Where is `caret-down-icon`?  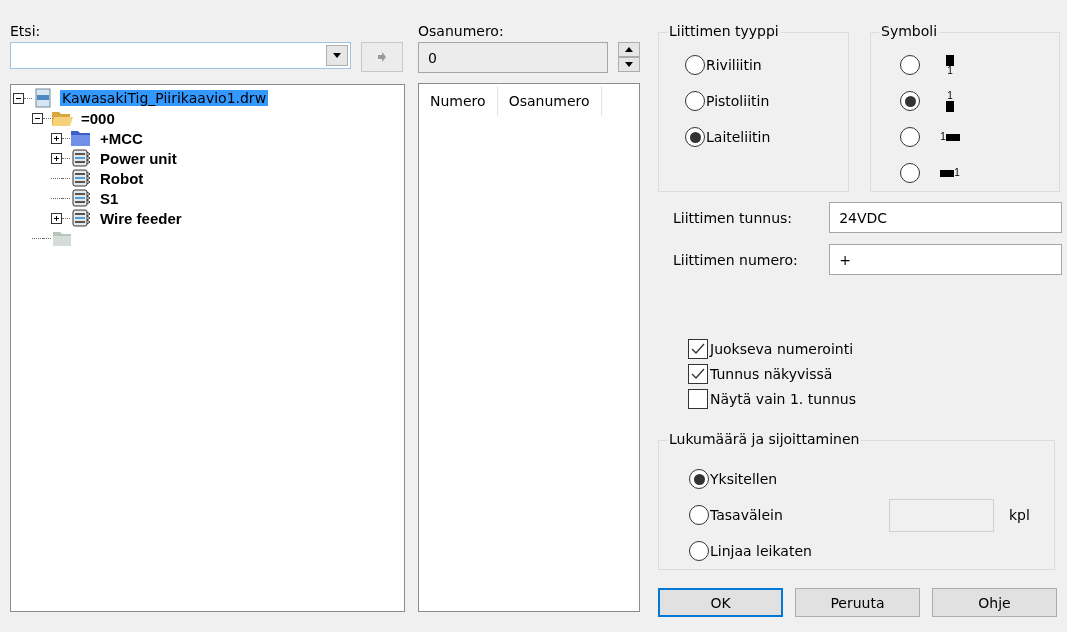
caret-down-icon is located at coordinates (629, 64).